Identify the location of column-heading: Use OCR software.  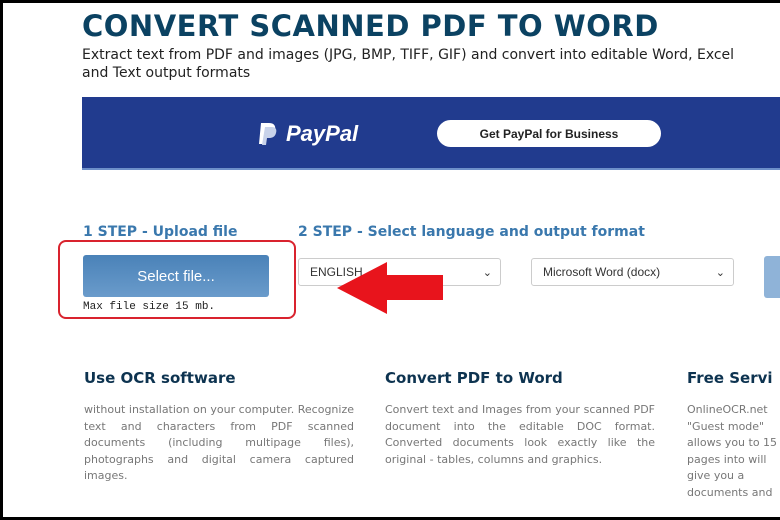
(160, 378).